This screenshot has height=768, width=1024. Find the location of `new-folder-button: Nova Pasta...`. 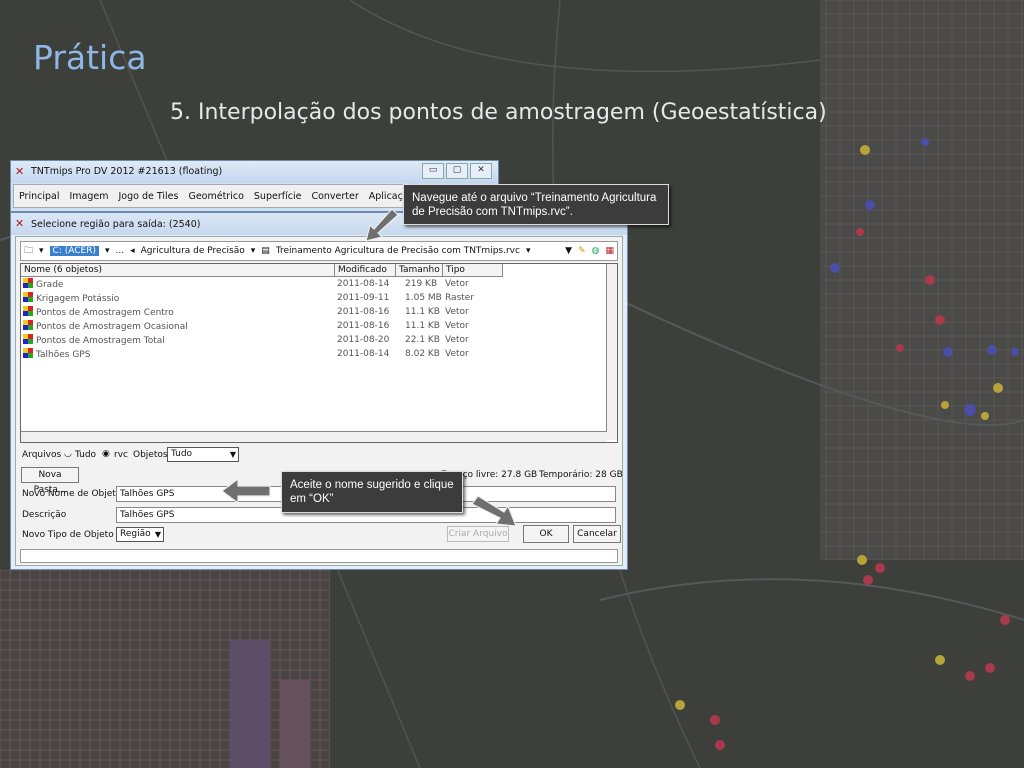

new-folder-button: Nova Pasta... is located at coordinates (50, 481).